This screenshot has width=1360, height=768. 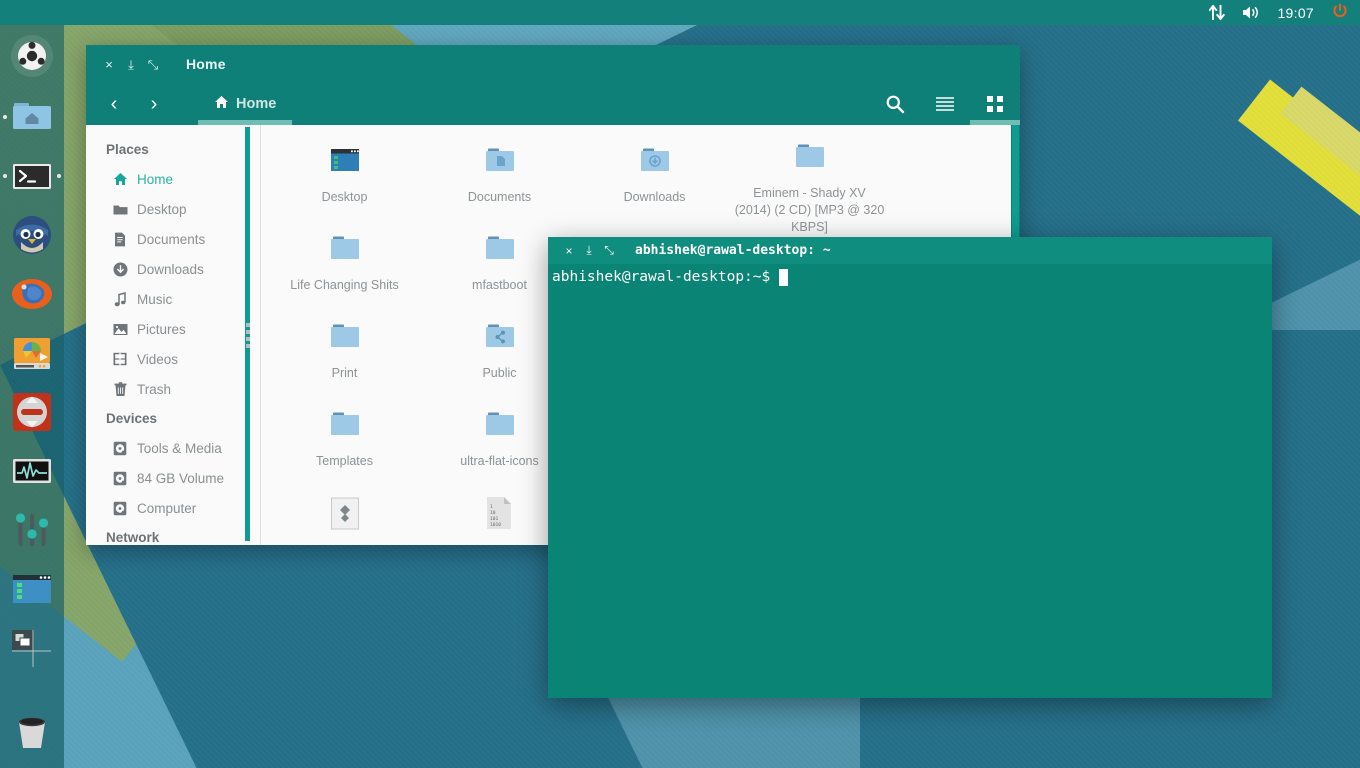 I want to click on music-note-icon, so click(x=120, y=299).